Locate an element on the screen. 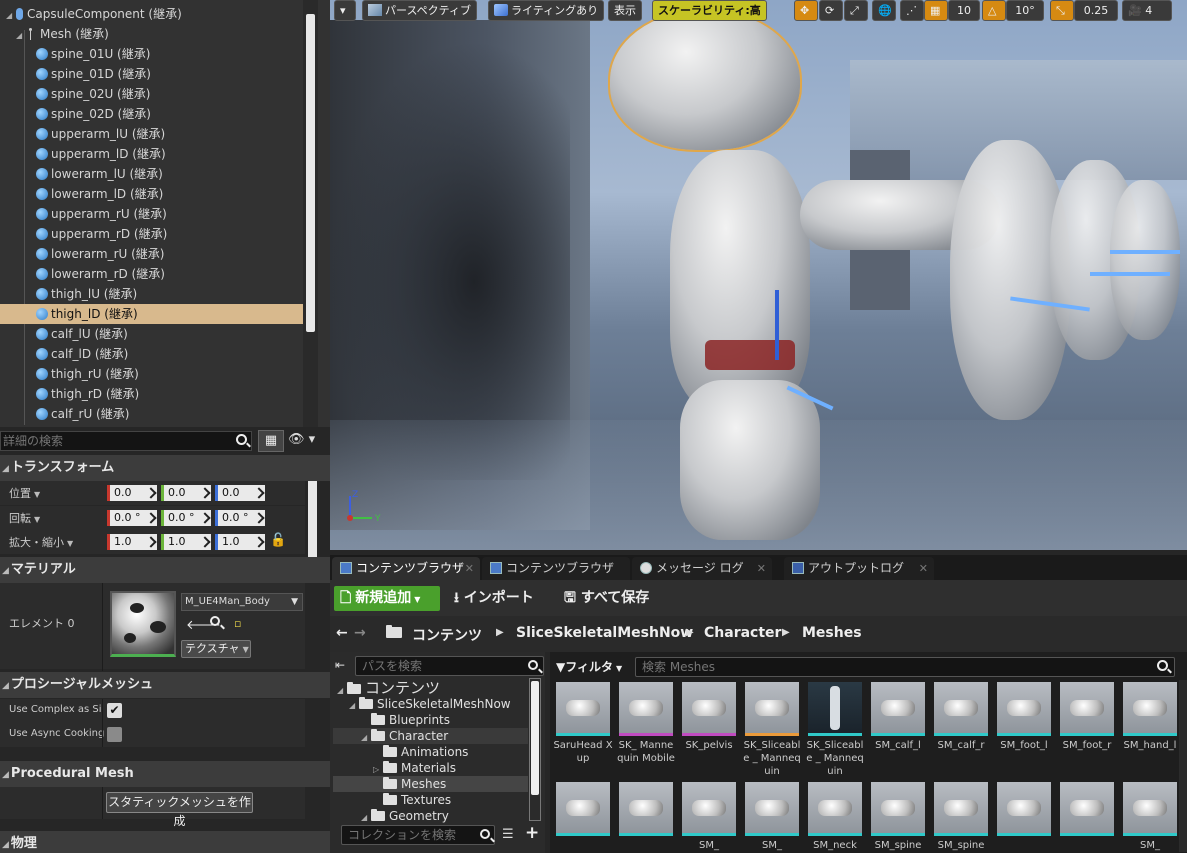 The image size is (1187, 853). scale-mode-icon: ⤢ is located at coordinates (856, 10).